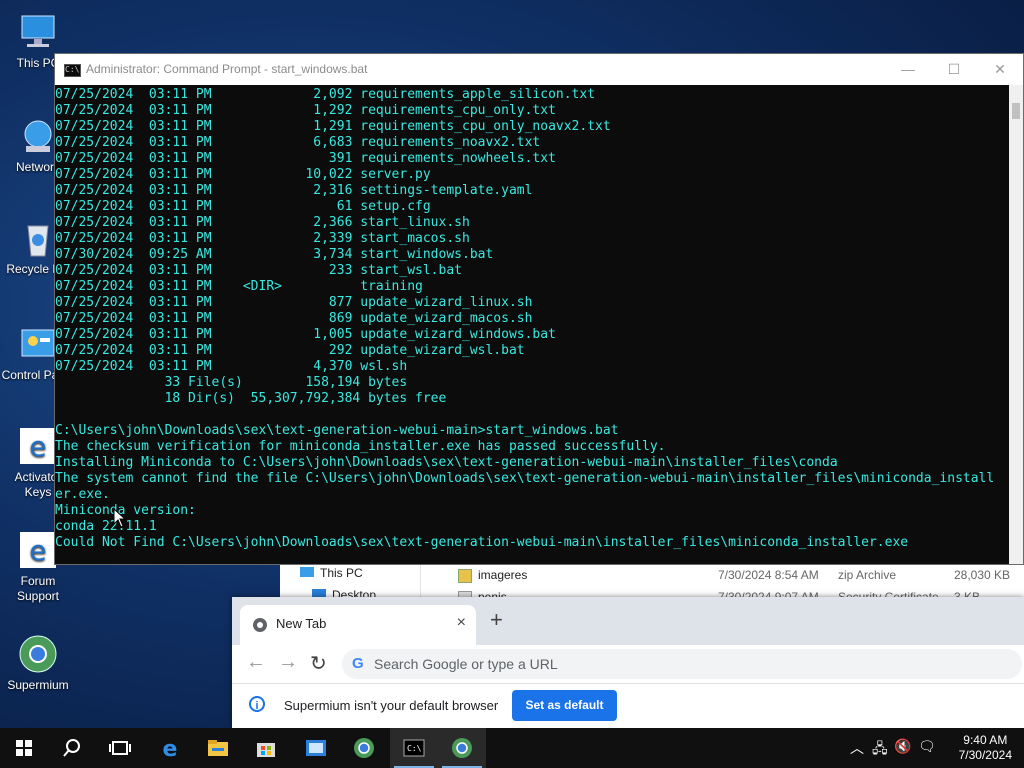 This screenshot has width=1024, height=768. I want to click on scrollbar-thumb, so click(1016, 111).